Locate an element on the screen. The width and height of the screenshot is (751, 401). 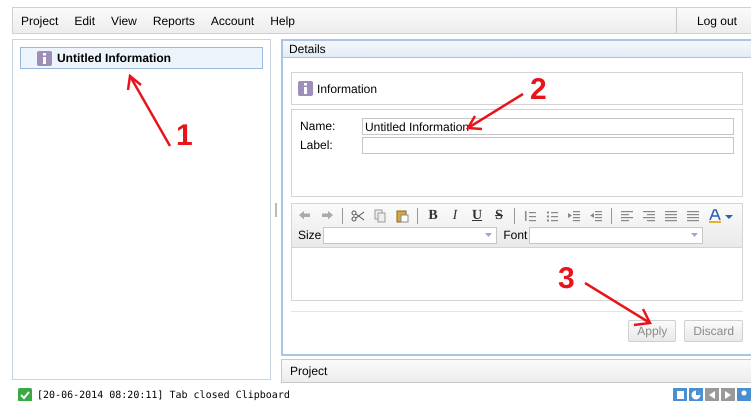
field-label: Name: is located at coordinates (318, 126).